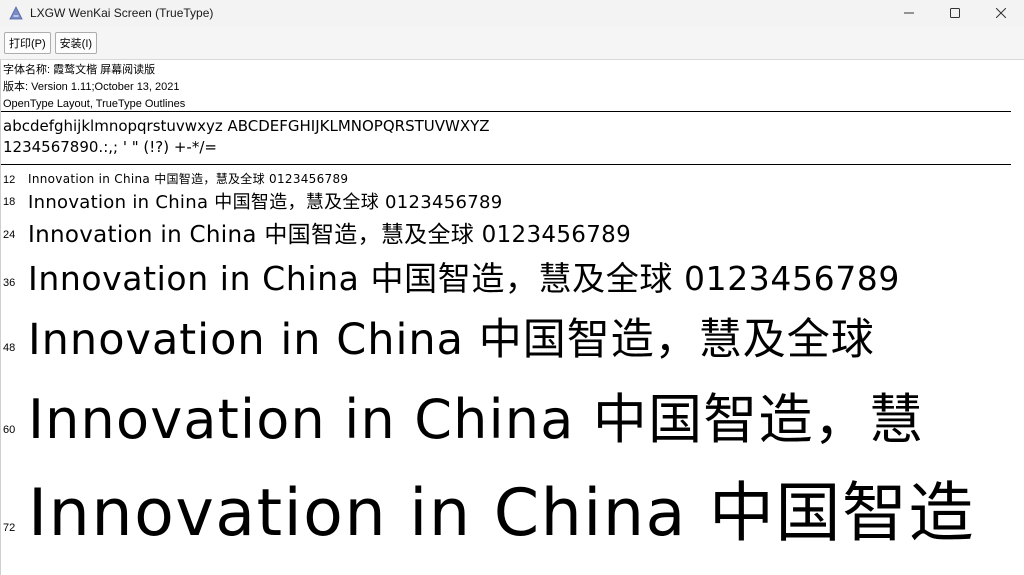 The width and height of the screenshot is (1024, 575). I want to click on size-label: 72, so click(9, 528).